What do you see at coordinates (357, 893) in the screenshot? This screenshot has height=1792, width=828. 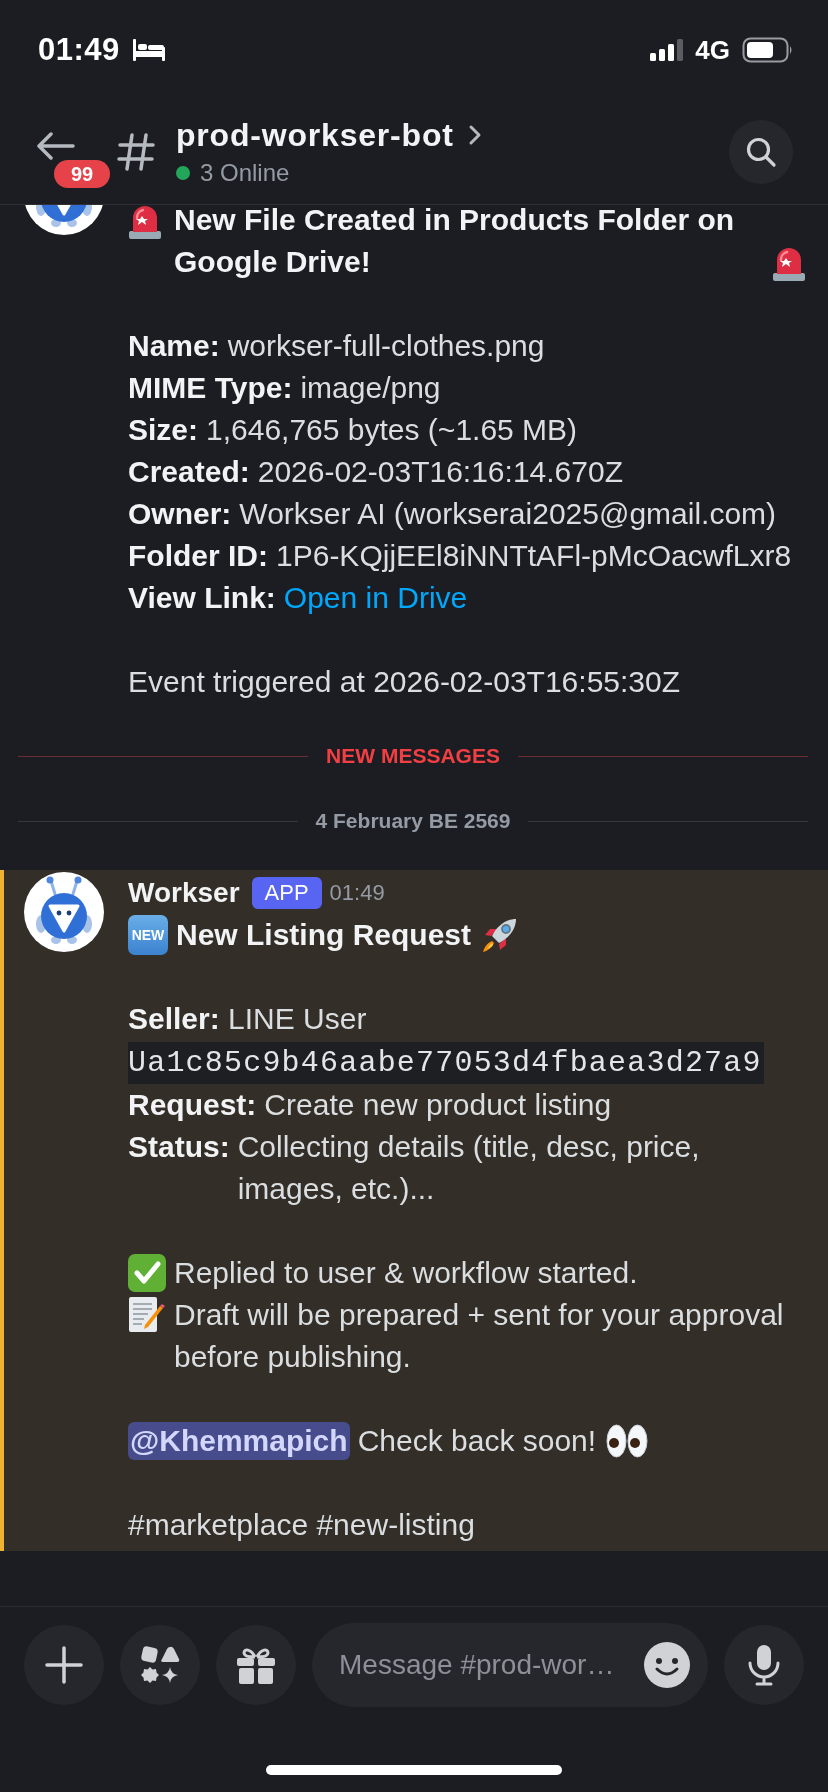 I see `message-time: 01:49` at bounding box center [357, 893].